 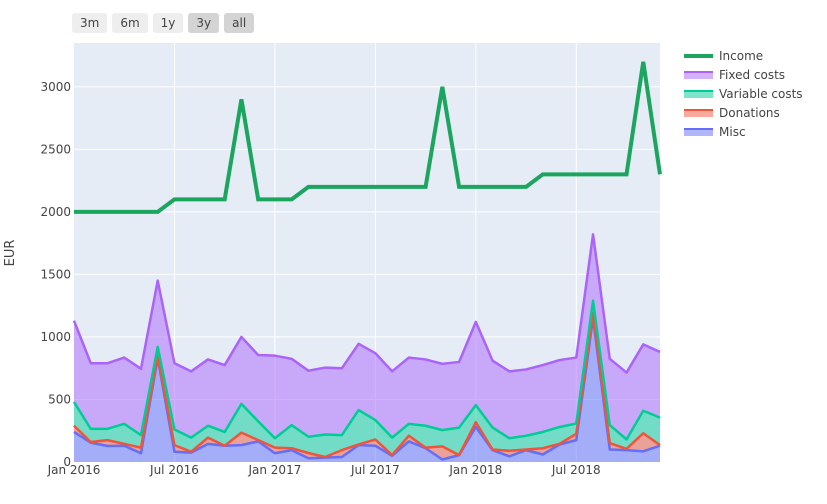 I want to click on legend-item-variable-costs: Variable costs, so click(x=743, y=94).